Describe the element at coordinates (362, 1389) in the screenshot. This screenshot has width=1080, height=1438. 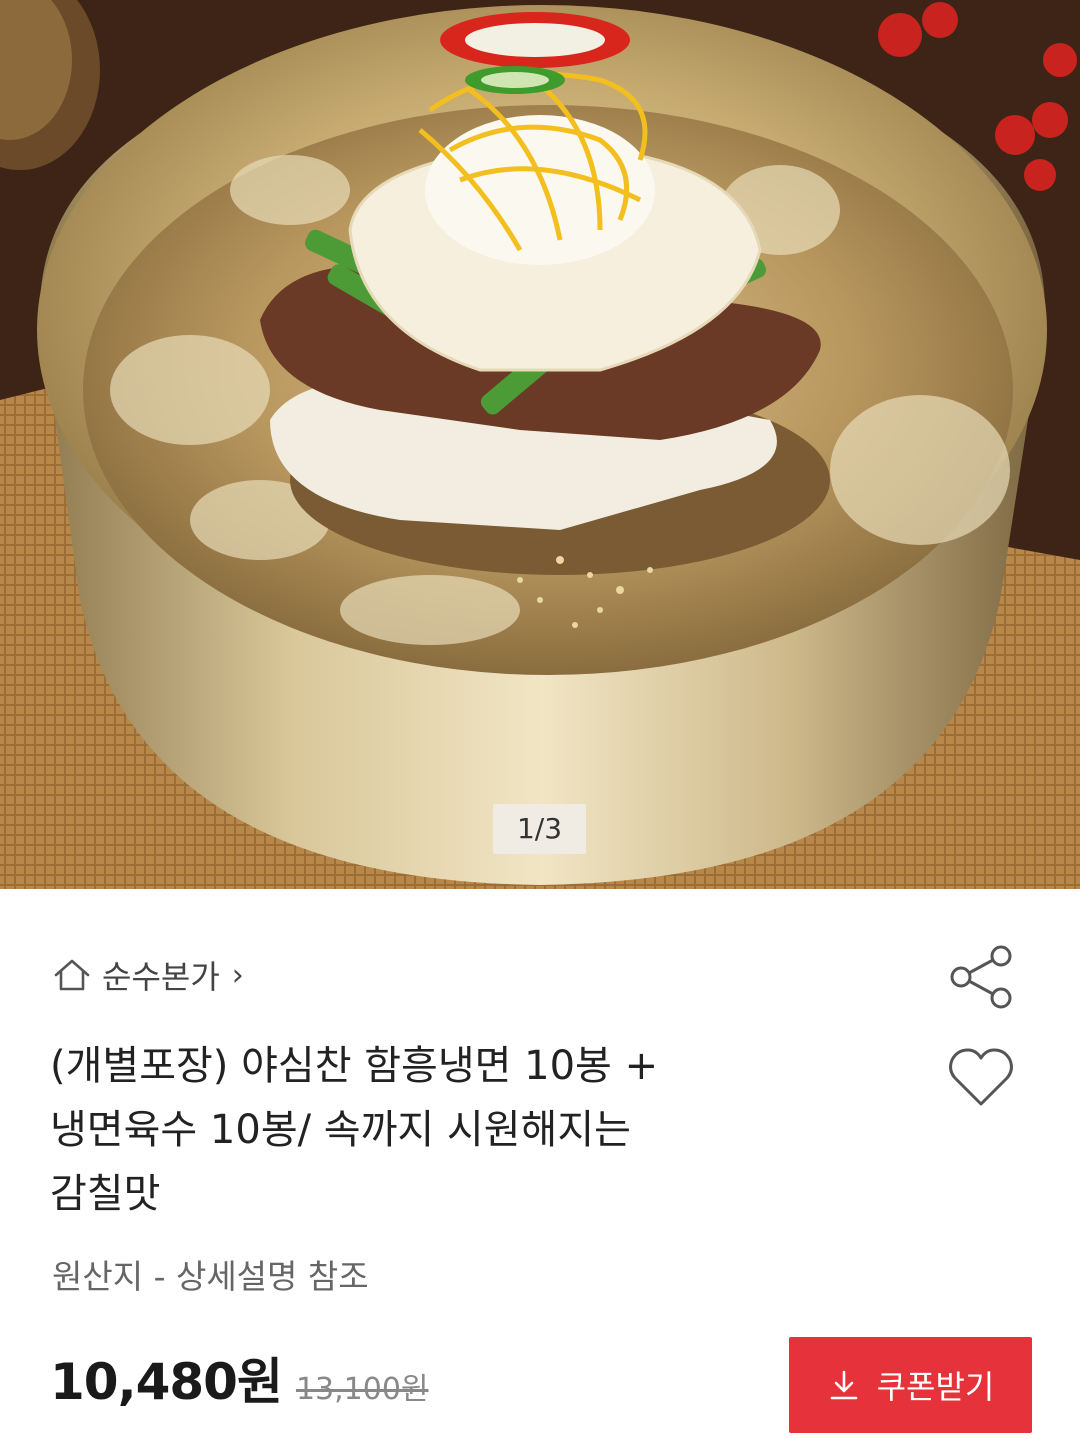
I see `original-price: 13,100원` at that location.